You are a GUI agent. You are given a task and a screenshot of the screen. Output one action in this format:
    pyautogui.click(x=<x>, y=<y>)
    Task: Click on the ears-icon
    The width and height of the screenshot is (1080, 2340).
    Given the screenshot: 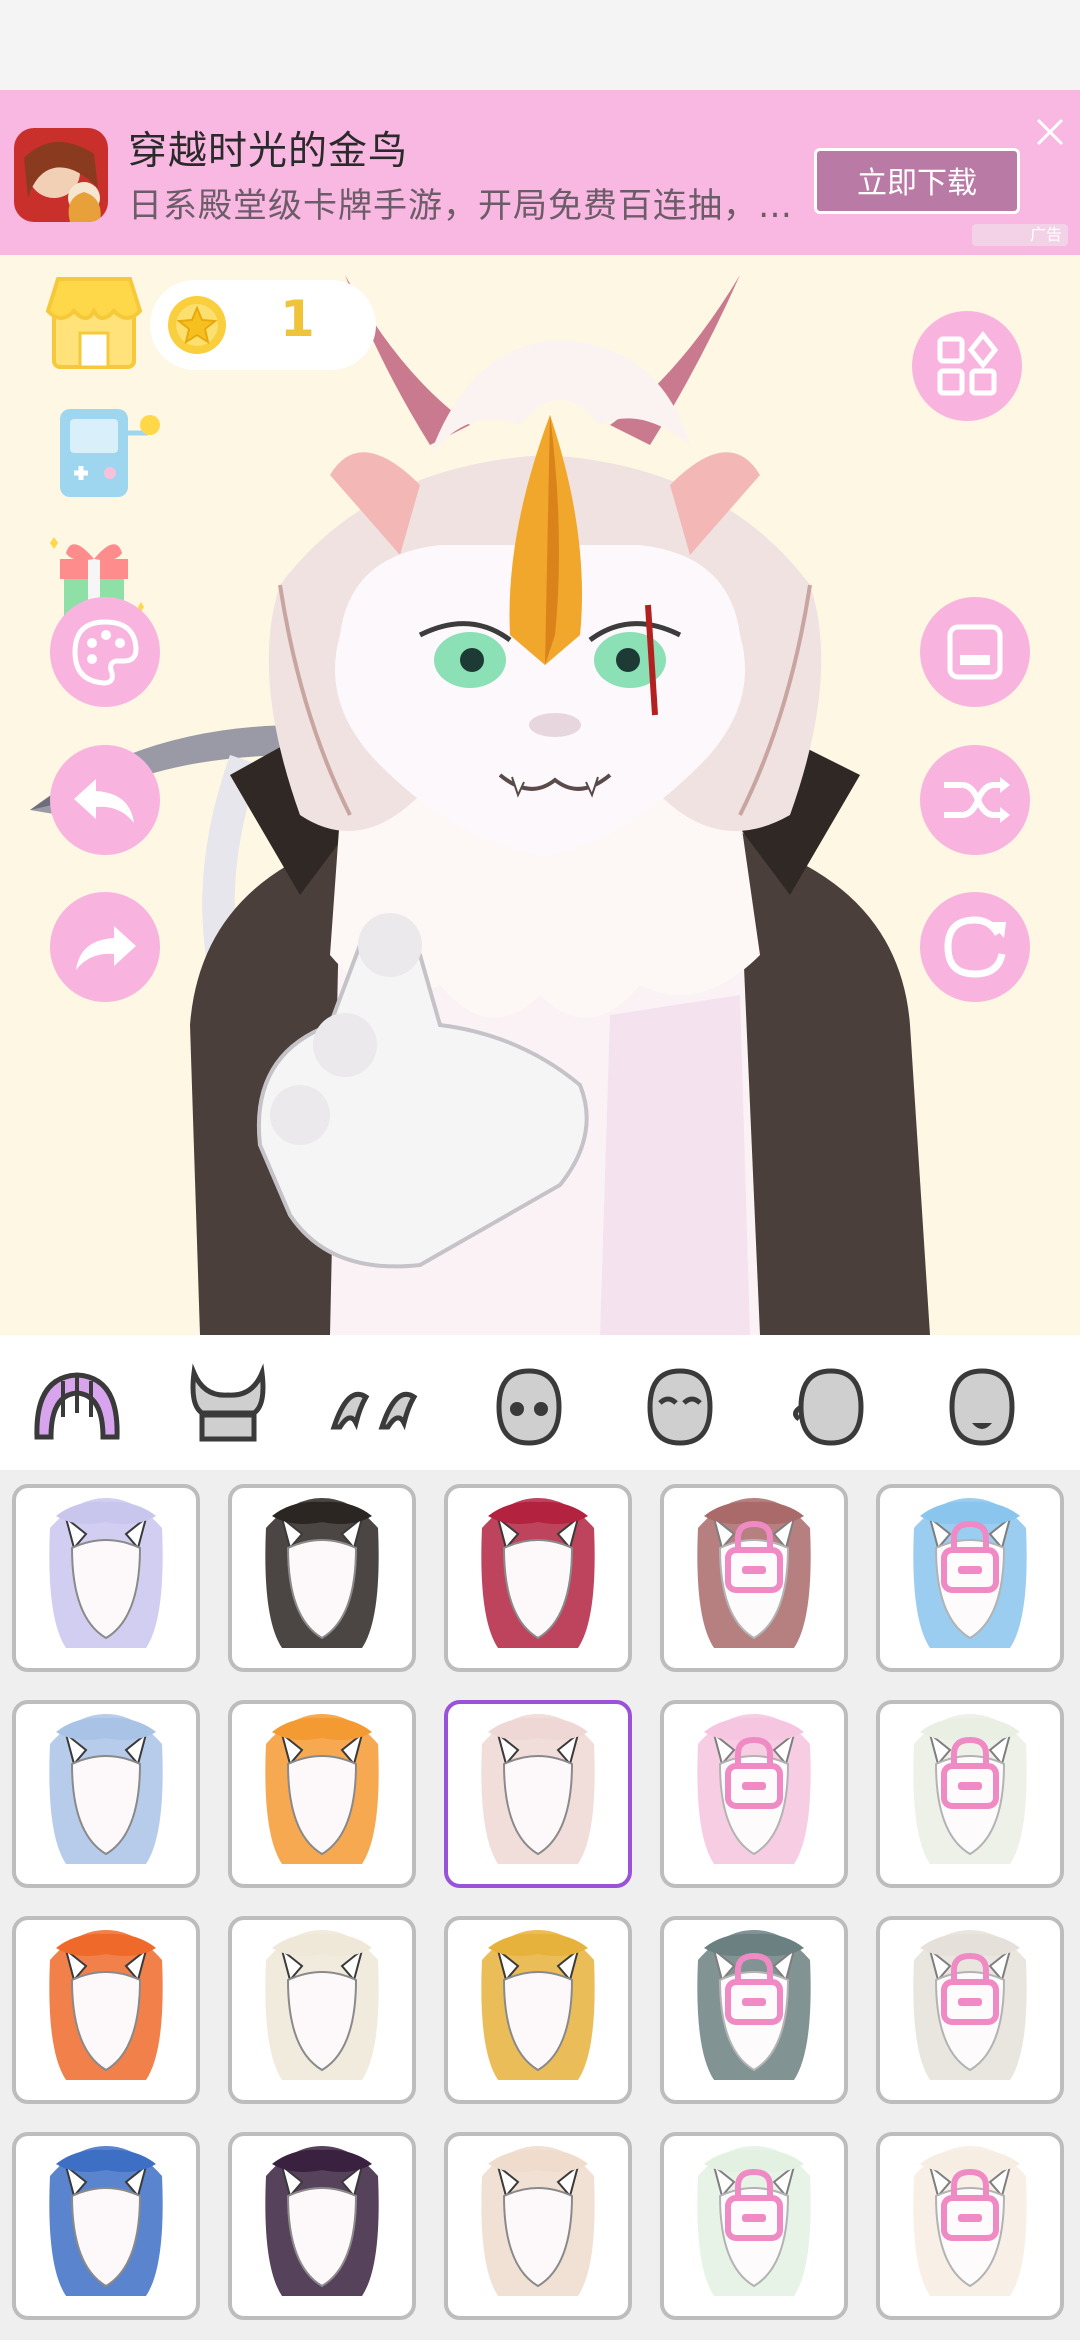 What is the action you would take?
    pyautogui.click(x=374, y=1411)
    